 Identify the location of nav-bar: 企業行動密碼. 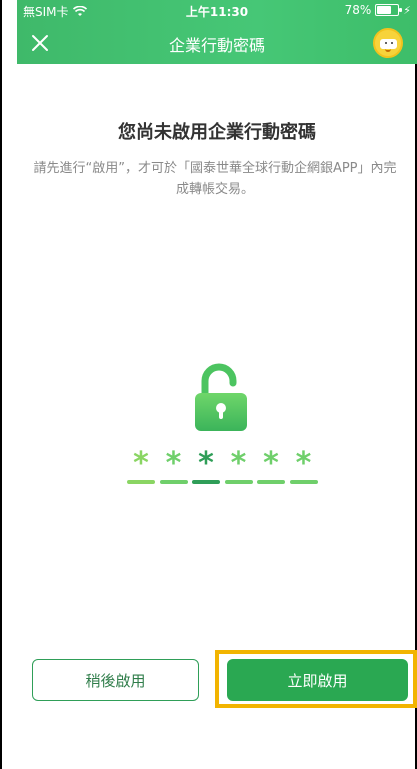
(217, 43).